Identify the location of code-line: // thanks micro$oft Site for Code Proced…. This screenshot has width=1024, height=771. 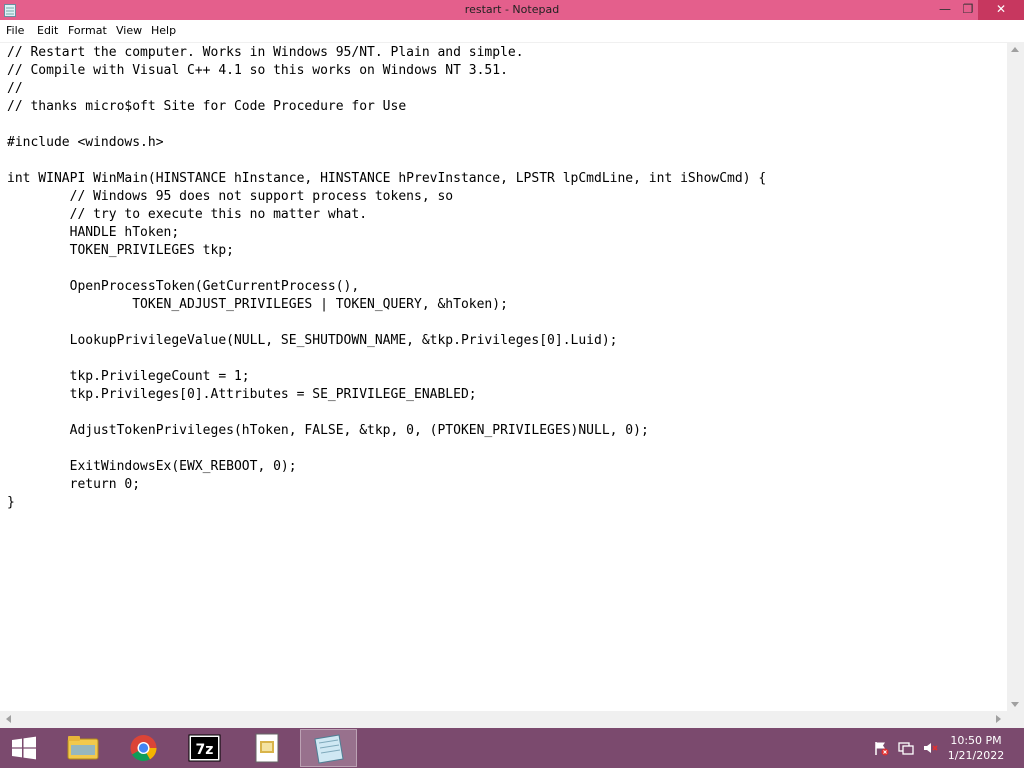
(207, 106).